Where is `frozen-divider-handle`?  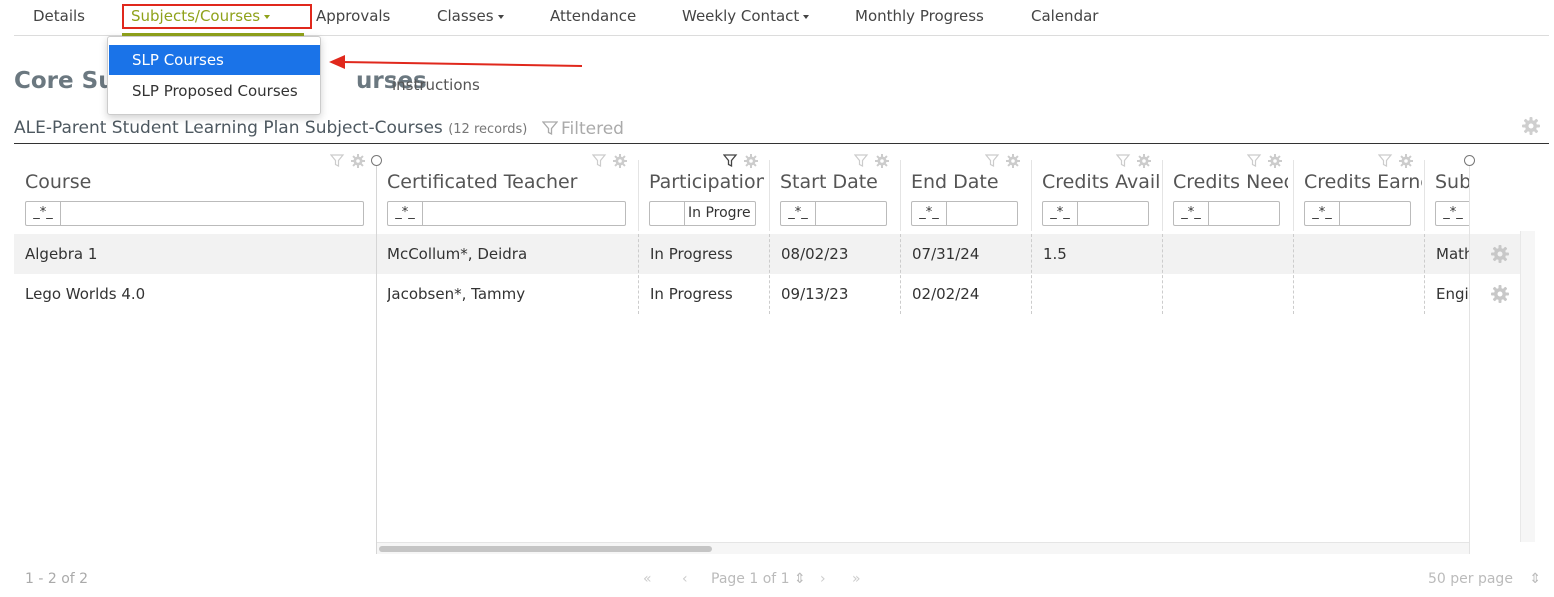
frozen-divider-handle is located at coordinates (376, 160).